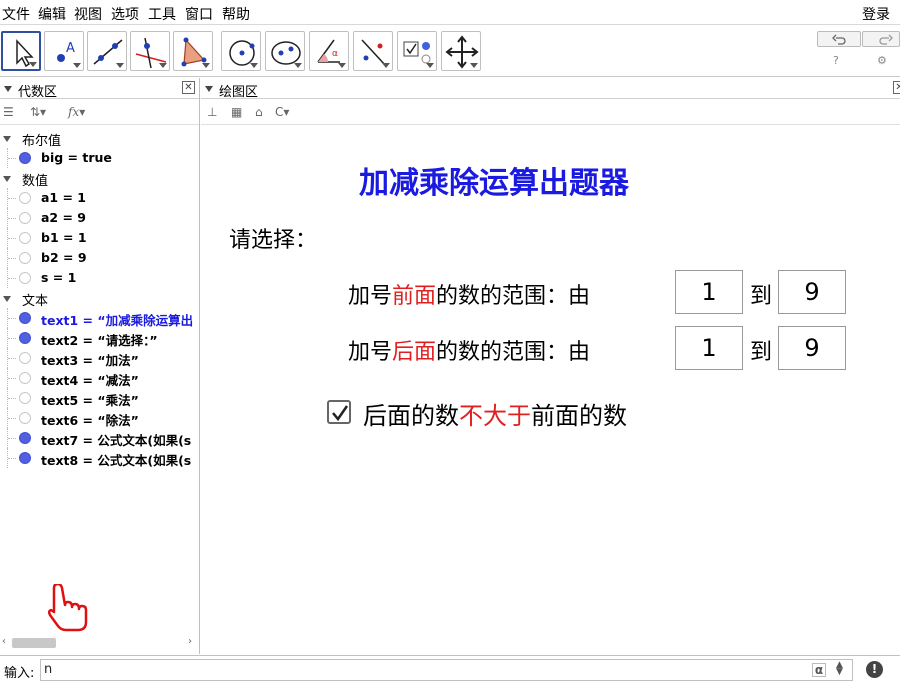  I want to click on sort-icon: ⇅▾, so click(38, 112).